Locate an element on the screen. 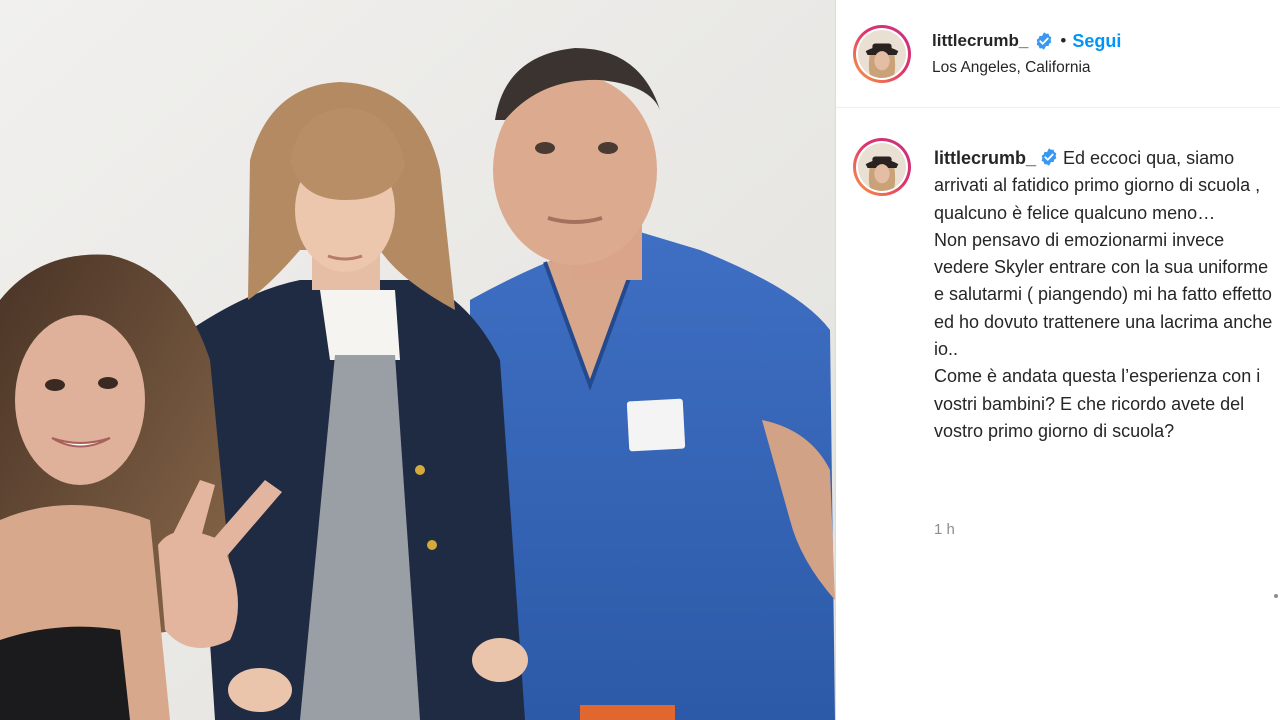 Image resolution: width=1280 pixels, height=720 pixels. caption-avatar is located at coordinates (882, 167).